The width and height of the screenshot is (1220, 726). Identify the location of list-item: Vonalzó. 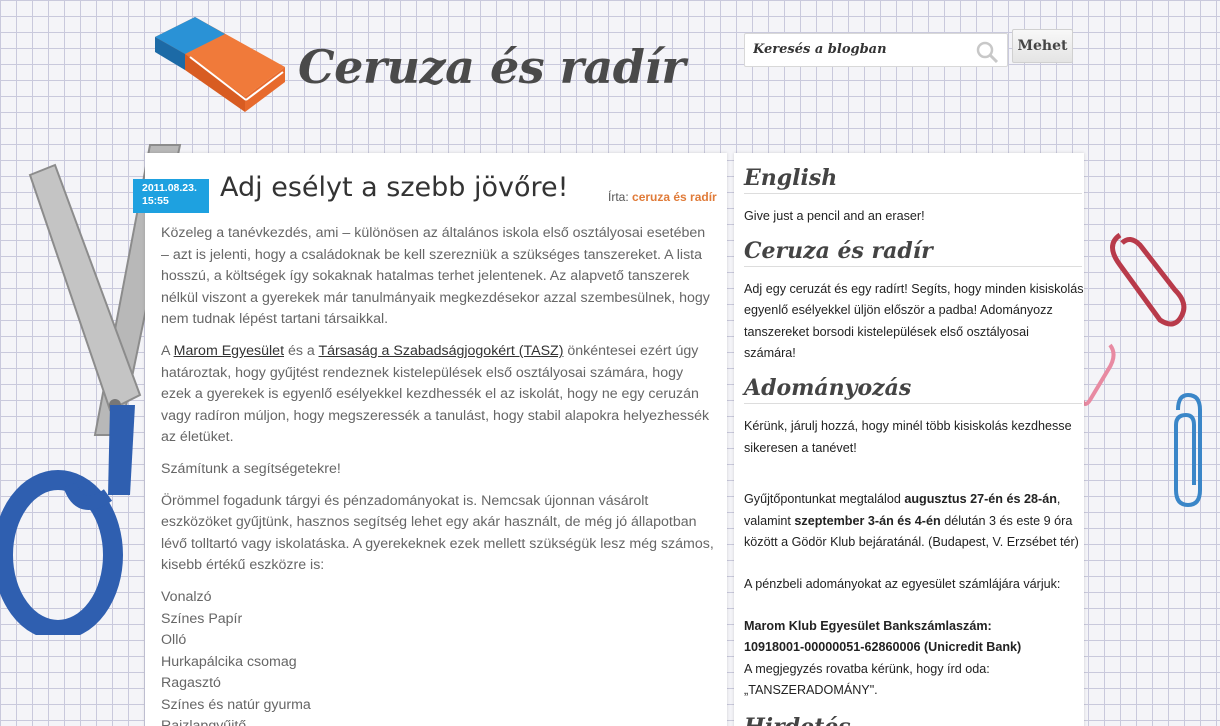
(186, 596).